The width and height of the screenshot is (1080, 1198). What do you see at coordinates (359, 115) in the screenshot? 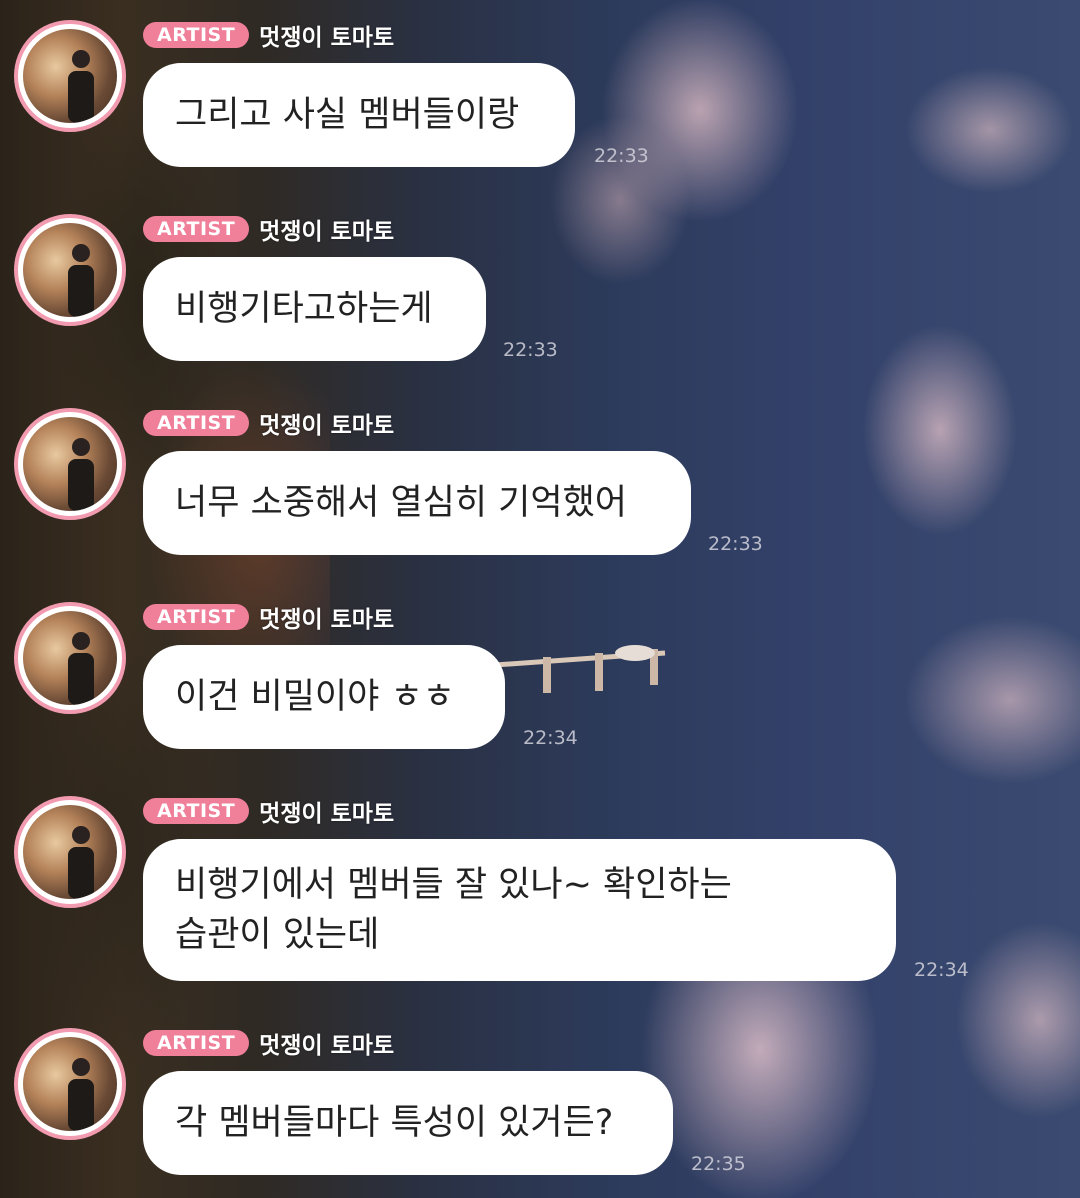
I see `message-bubble: 그리고 사실 멤버들이랑` at bounding box center [359, 115].